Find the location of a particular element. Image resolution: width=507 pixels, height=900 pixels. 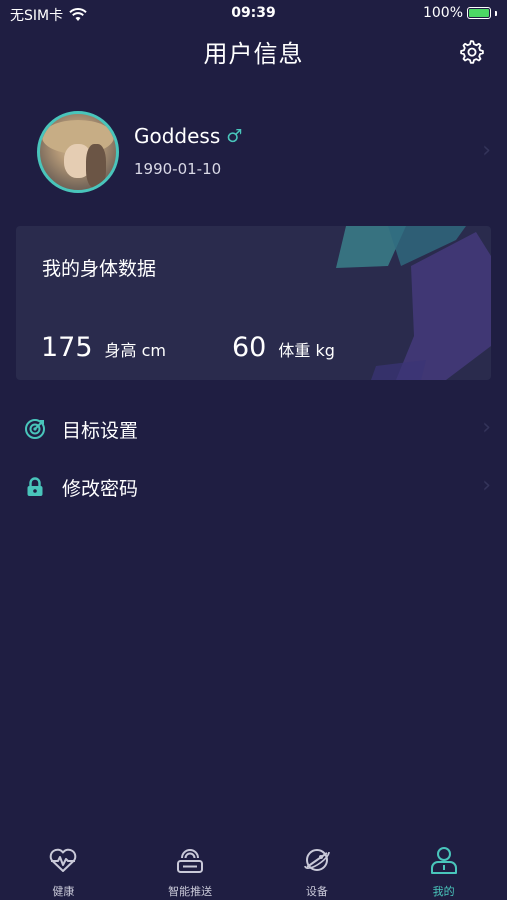

lock-icon is located at coordinates (35, 486).